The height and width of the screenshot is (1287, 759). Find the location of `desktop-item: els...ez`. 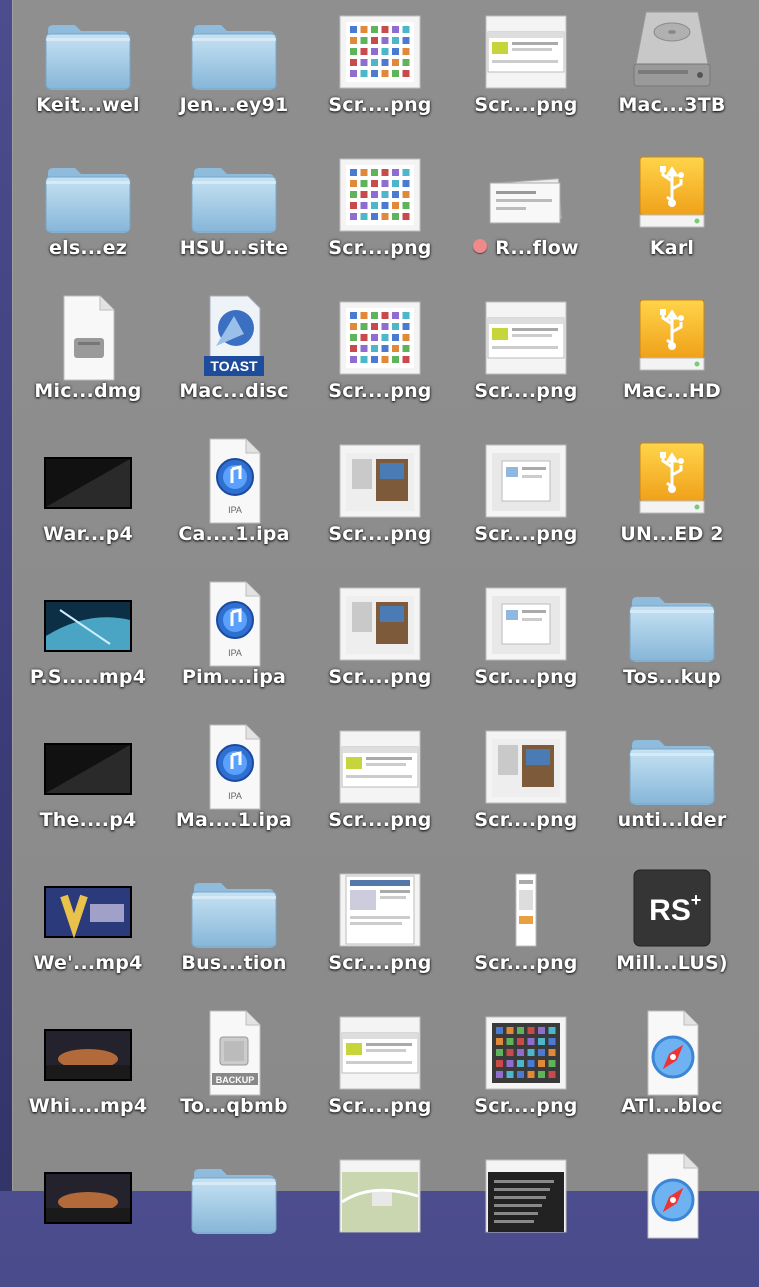

desktop-item: els...ez is located at coordinates (88, 214).